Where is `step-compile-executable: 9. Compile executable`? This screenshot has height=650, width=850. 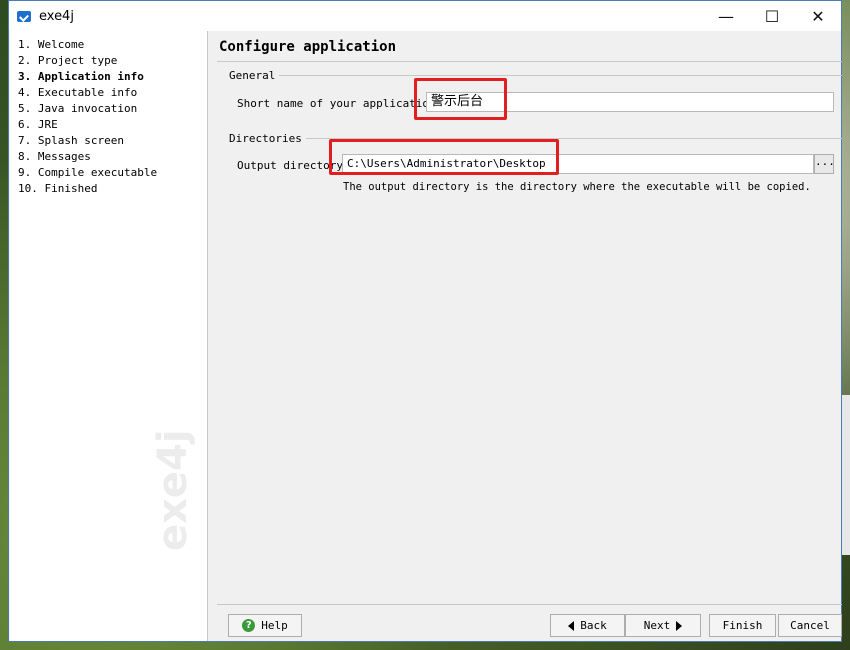 step-compile-executable: 9. Compile executable is located at coordinates (112, 173).